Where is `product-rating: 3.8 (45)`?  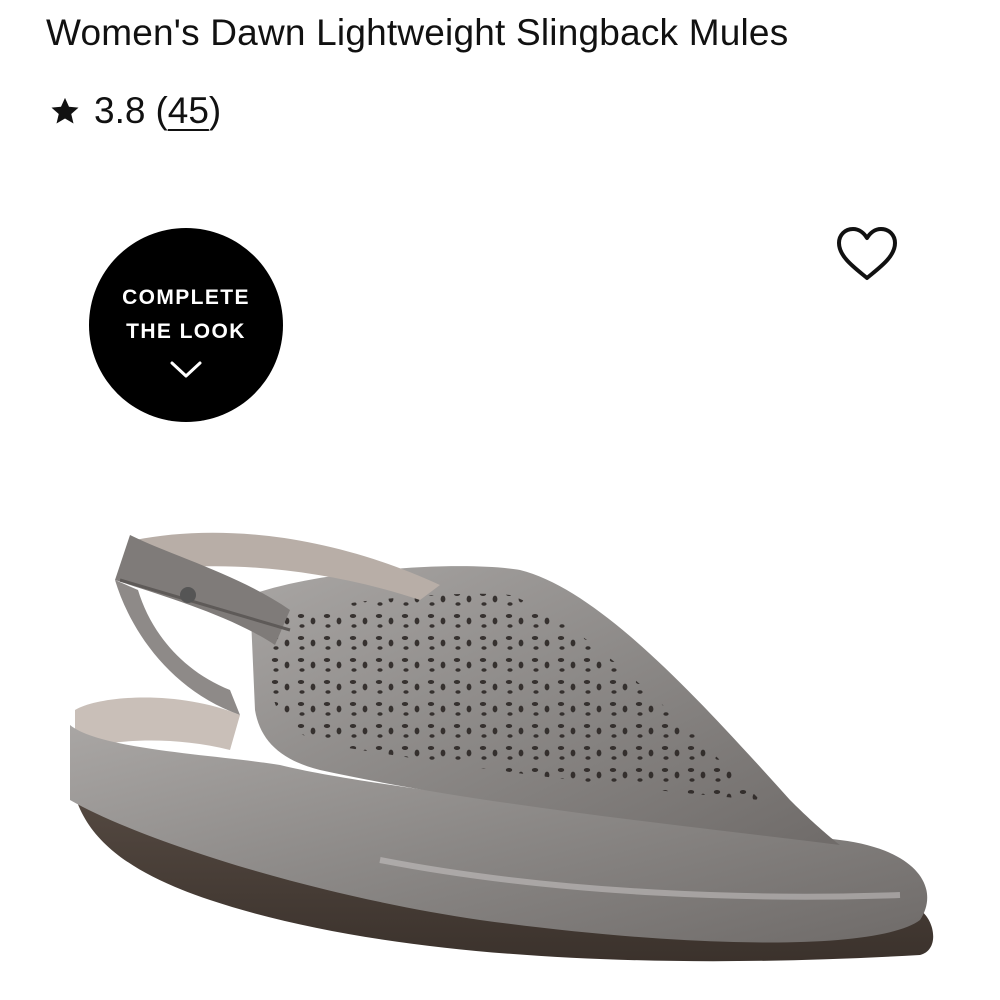 product-rating: 3.8 (45) is located at coordinates (135, 111).